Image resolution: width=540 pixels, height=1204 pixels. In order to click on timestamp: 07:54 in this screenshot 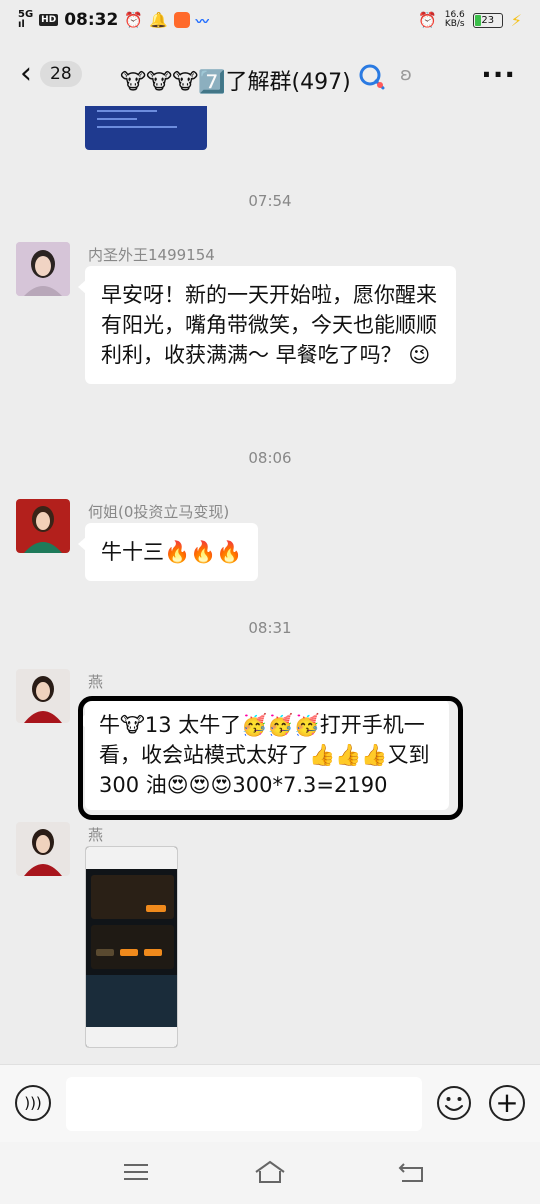, I will do `click(270, 201)`.